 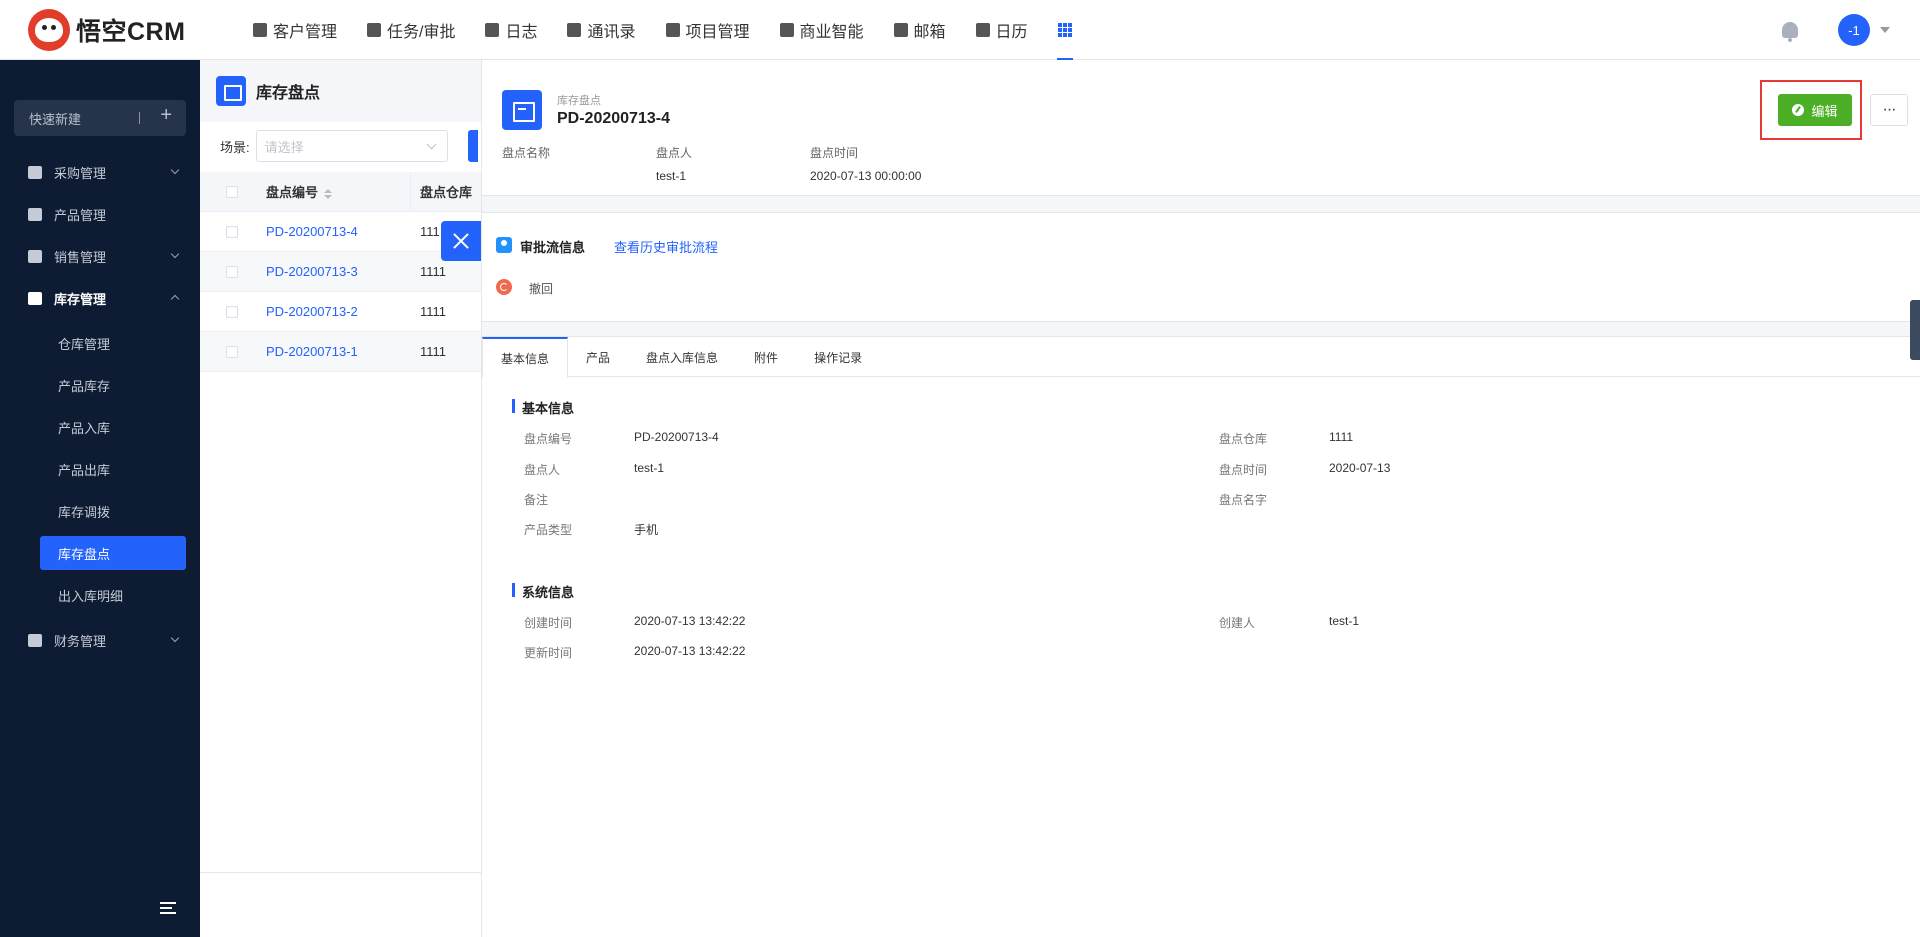 I want to click on nav-log: 日志, so click(x=511, y=30).